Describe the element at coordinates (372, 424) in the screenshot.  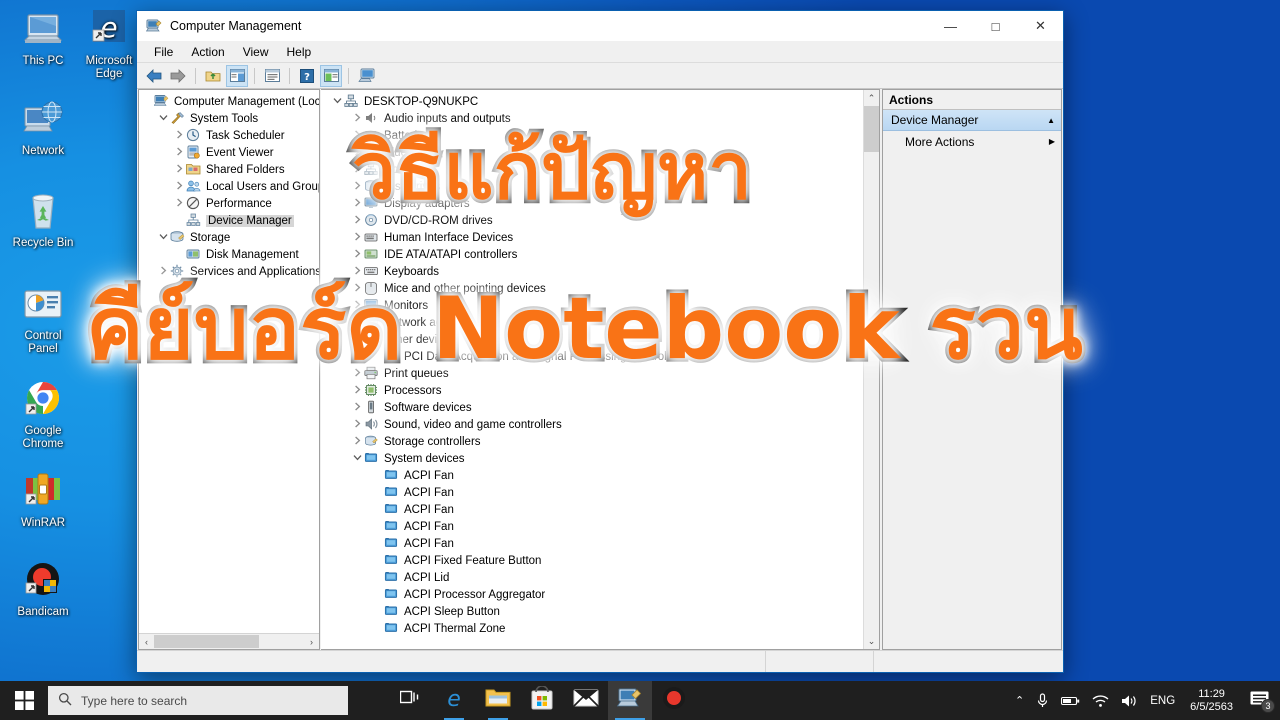
I see `sound-icon` at that location.